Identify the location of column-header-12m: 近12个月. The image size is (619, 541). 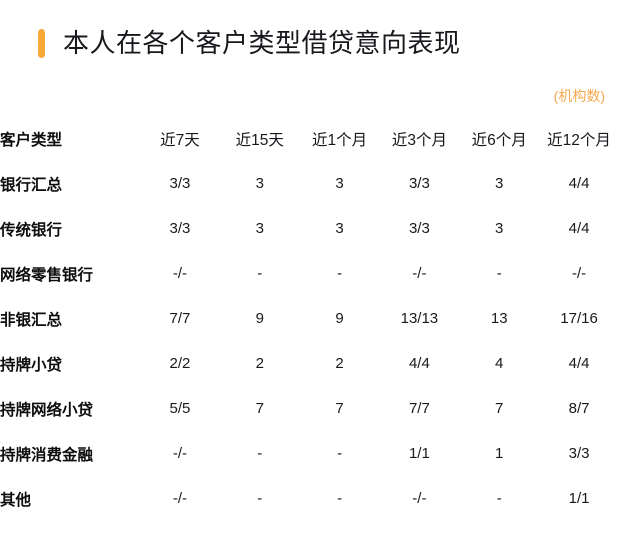
(579, 140).